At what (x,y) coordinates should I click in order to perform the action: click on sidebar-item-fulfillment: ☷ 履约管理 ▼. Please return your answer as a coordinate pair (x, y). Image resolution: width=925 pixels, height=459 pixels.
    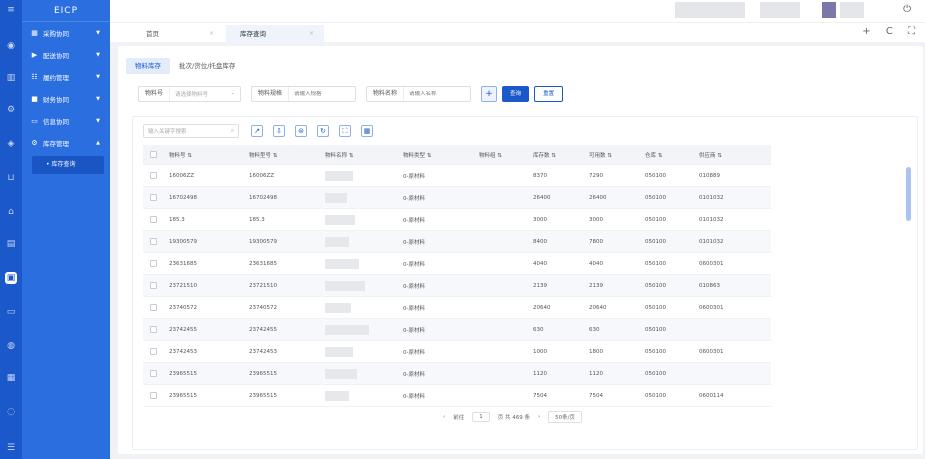
    Looking at the image, I should click on (66, 77).